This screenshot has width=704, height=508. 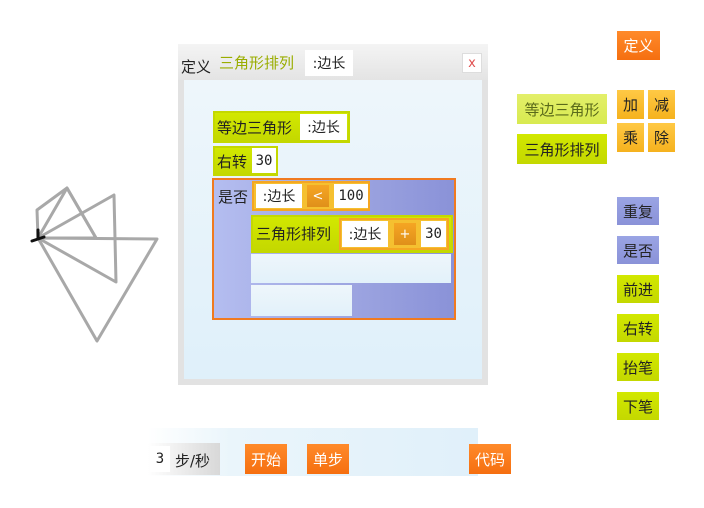 What do you see at coordinates (329, 63) in the screenshot?
I see `editor-param-field: :边长` at bounding box center [329, 63].